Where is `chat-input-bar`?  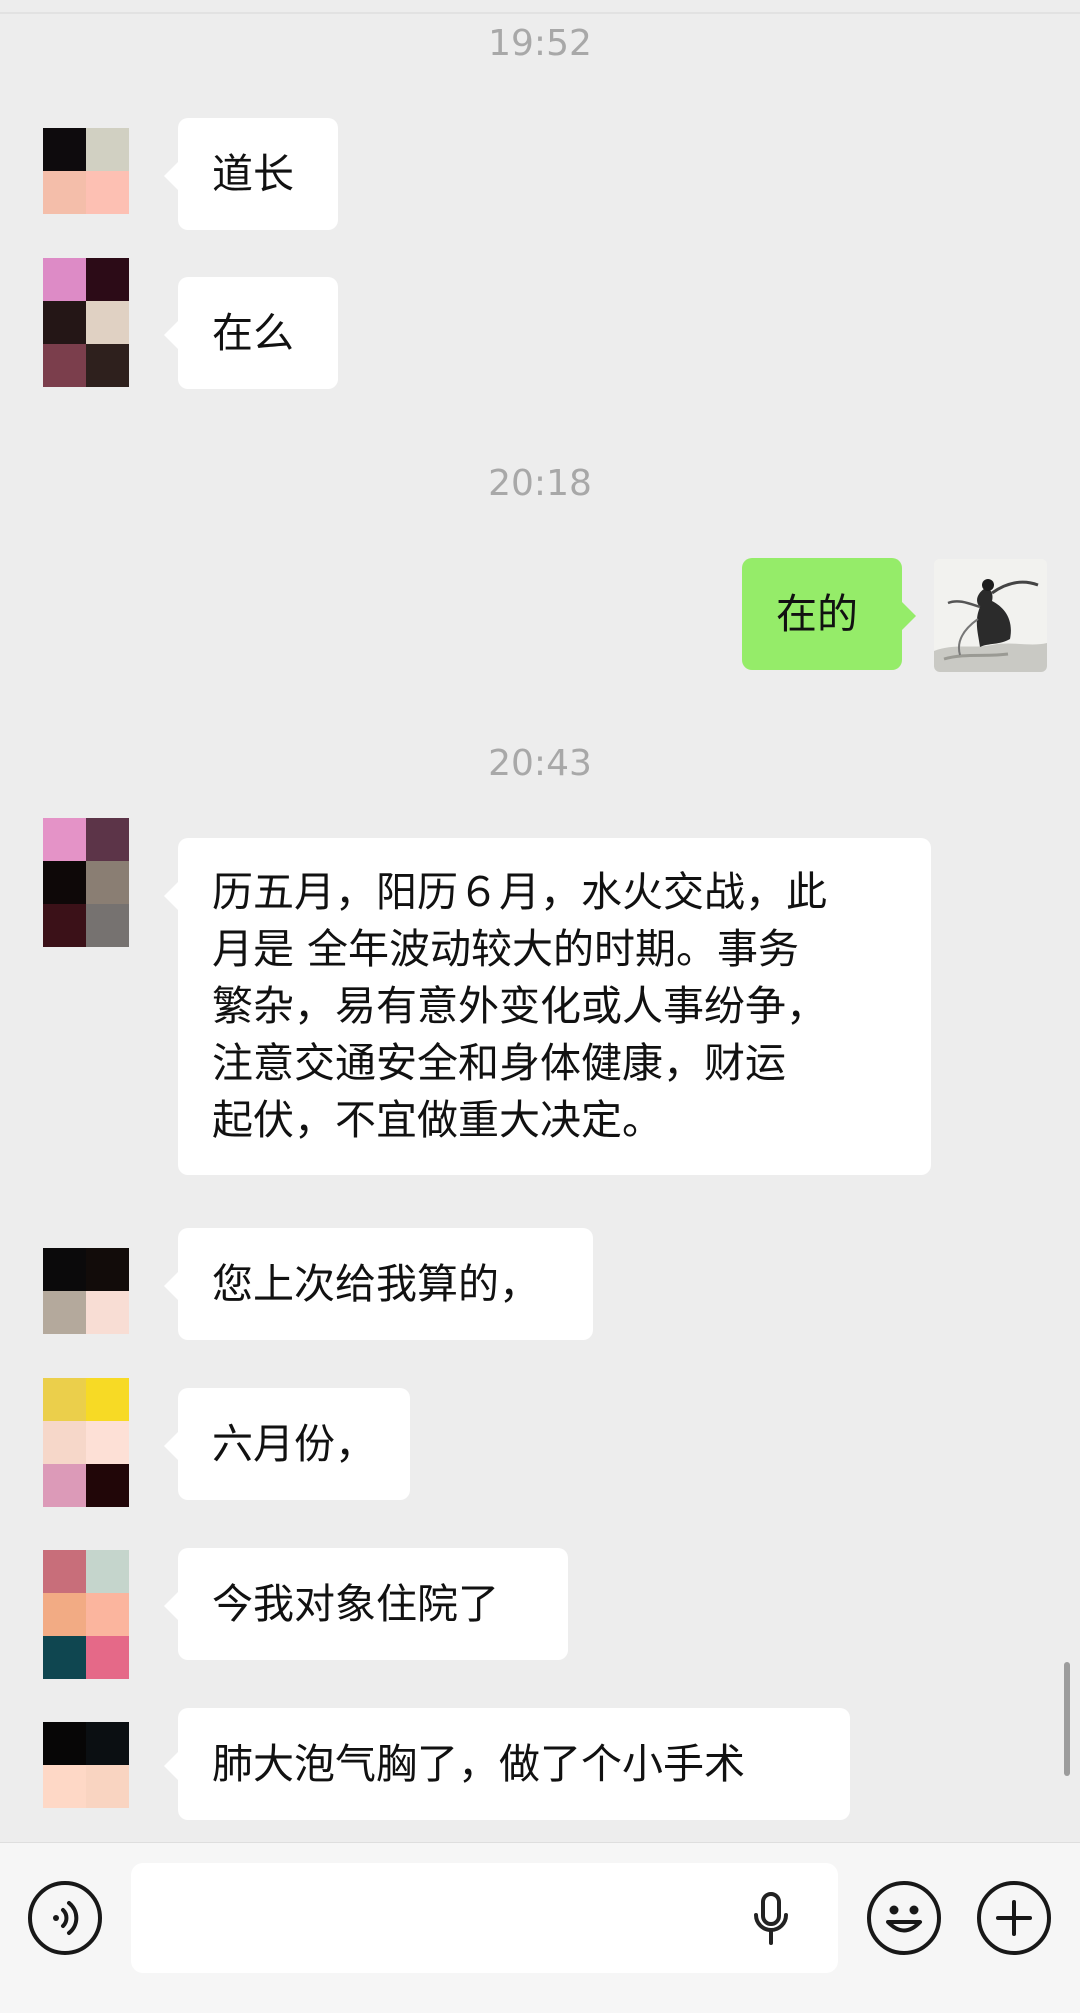 chat-input-bar is located at coordinates (540, 1927).